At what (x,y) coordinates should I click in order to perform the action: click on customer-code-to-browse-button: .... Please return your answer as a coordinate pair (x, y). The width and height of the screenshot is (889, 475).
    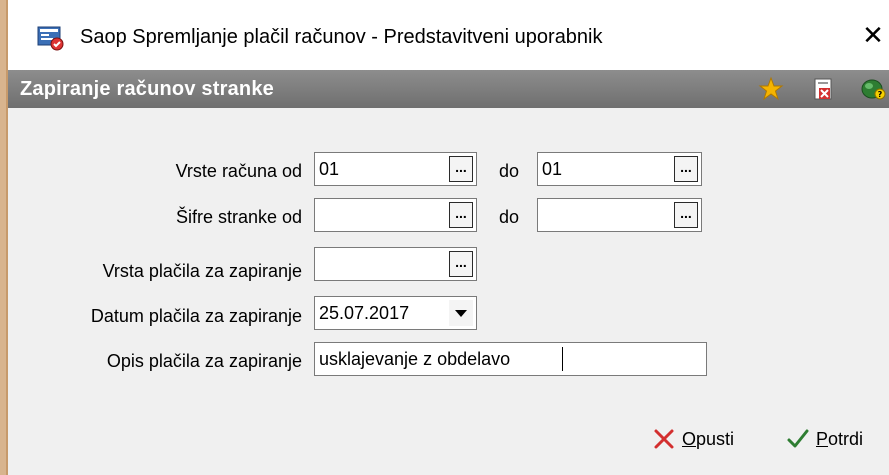
    Looking at the image, I should click on (686, 215).